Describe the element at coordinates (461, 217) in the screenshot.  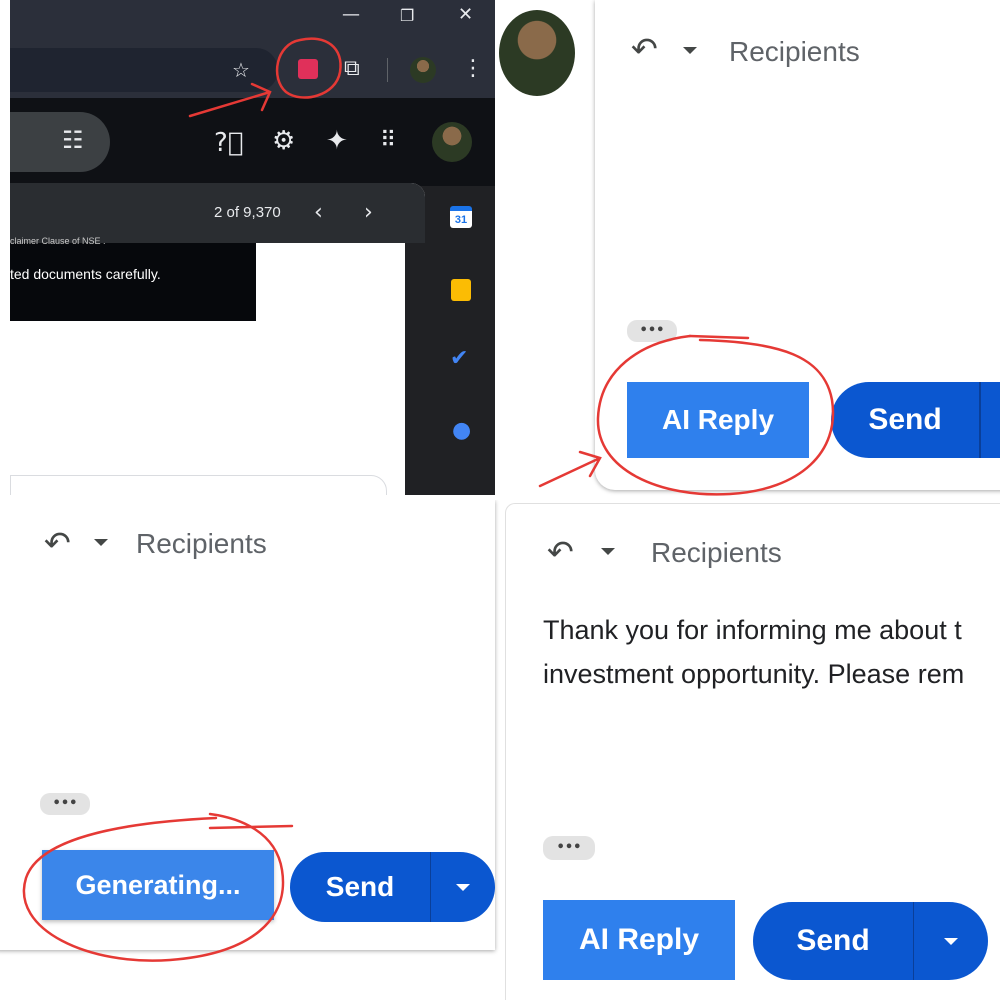
I see `calendar-icon: 31` at that location.